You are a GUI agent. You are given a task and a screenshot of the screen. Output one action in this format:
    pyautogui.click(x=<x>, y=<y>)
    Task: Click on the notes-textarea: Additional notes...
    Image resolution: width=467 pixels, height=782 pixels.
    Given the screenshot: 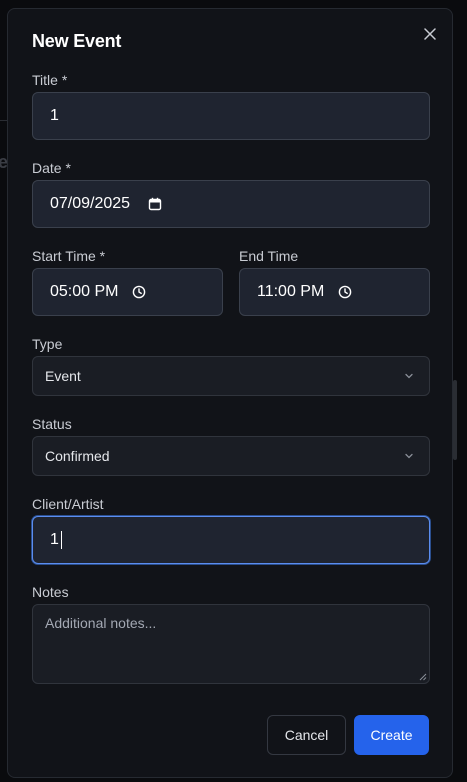 What is the action you would take?
    pyautogui.click(x=231, y=644)
    